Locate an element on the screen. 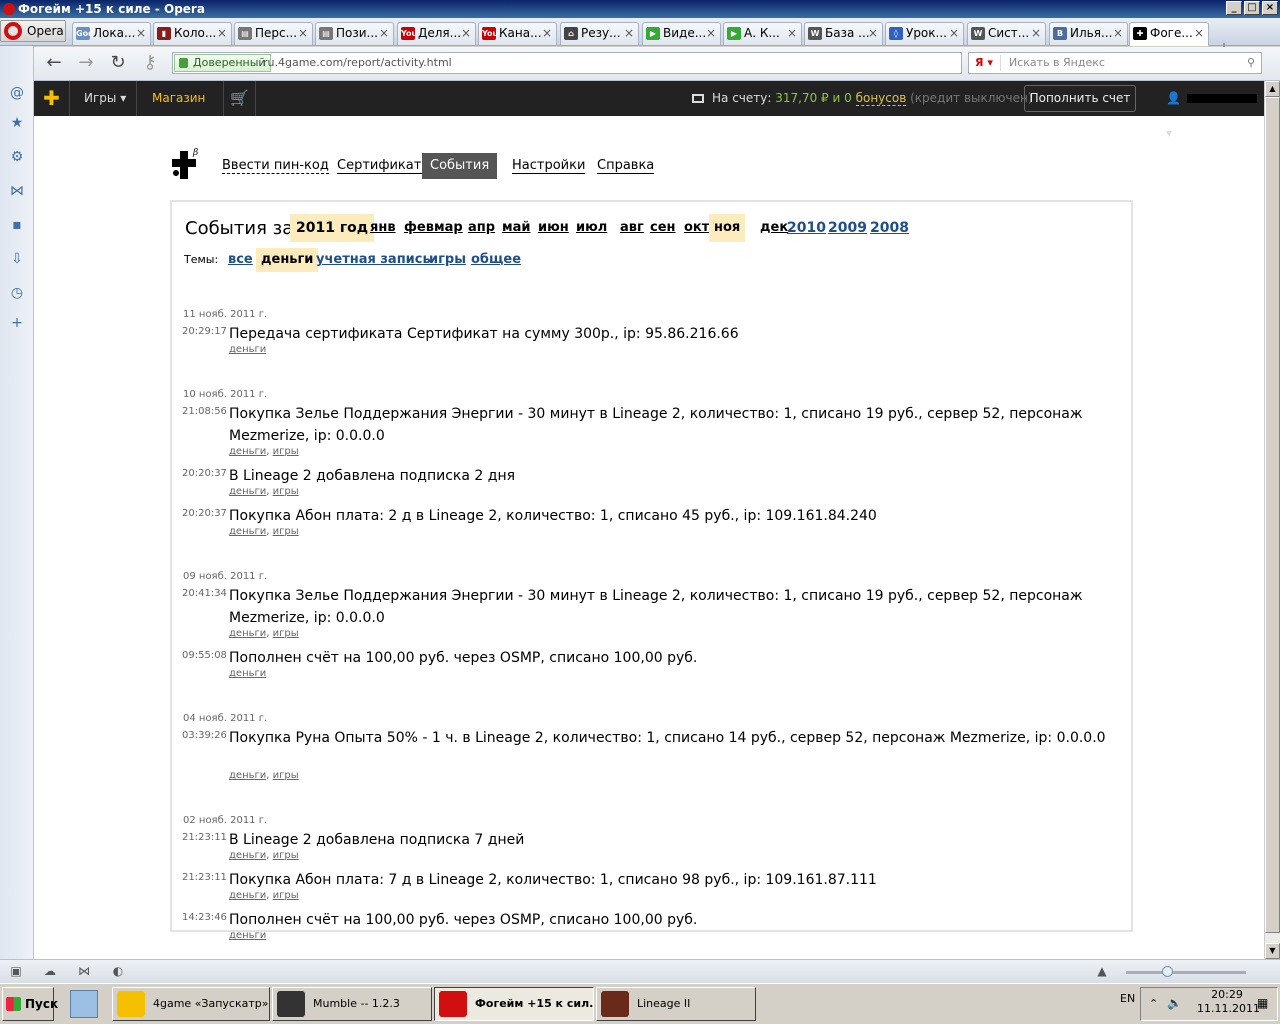 This screenshot has height=1024, width=1280. tab-item: You Кана... × is located at coordinates (517, 33).